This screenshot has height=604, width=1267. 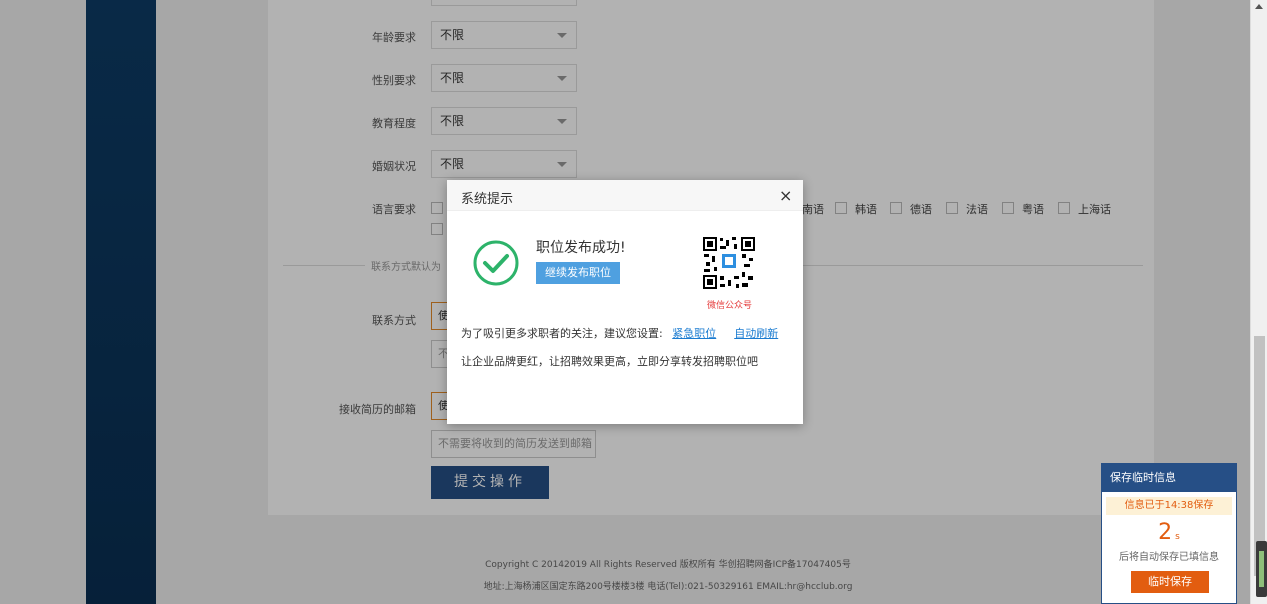 I want to click on auto-refresh-link: 自动刷新, so click(x=756, y=333).